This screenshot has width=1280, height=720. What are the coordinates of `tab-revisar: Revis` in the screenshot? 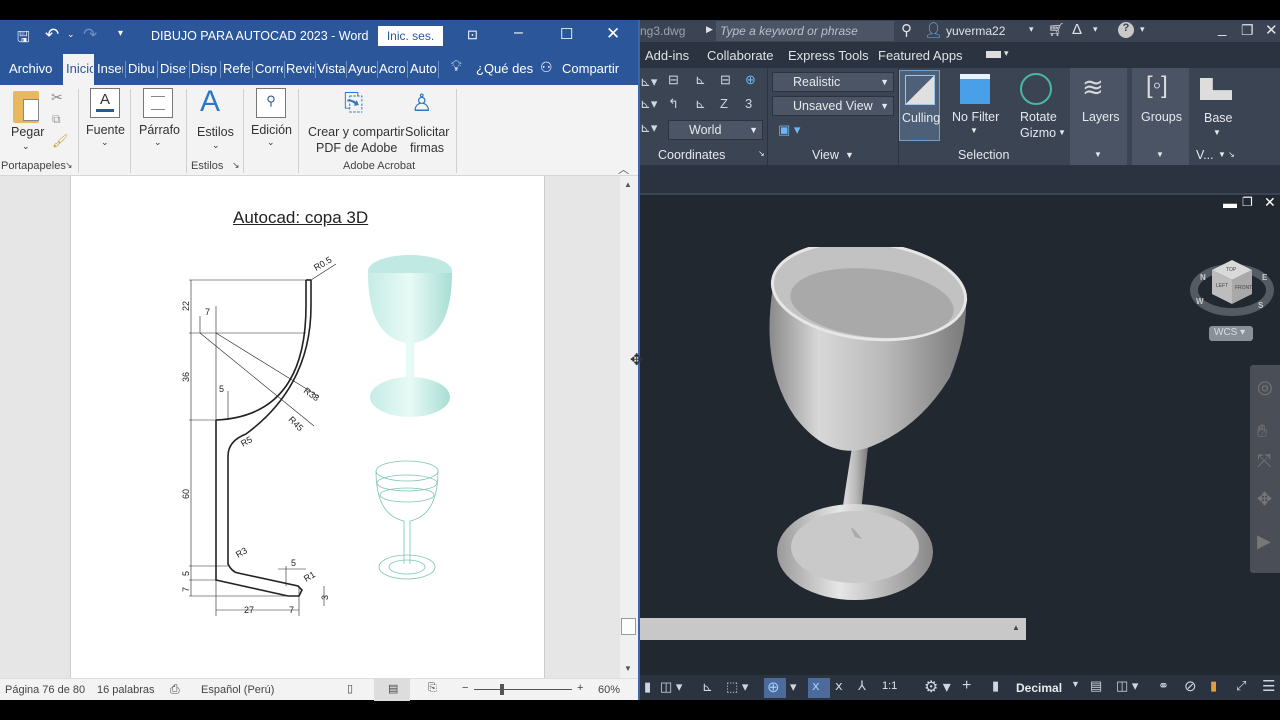 It's located at (300, 68).